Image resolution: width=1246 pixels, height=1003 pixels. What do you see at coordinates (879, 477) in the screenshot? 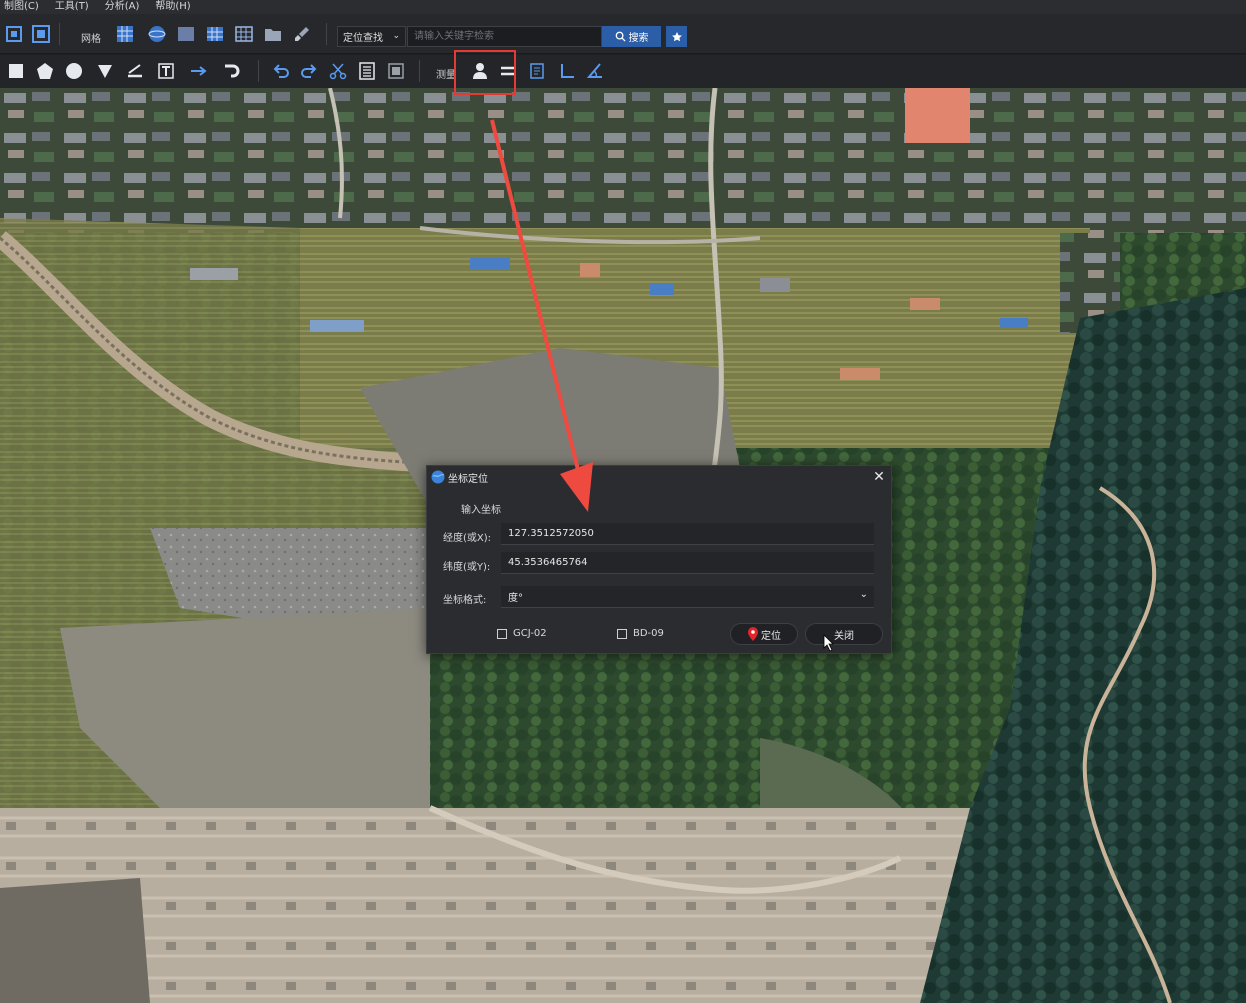
I see `close-icon: ✕` at bounding box center [879, 477].